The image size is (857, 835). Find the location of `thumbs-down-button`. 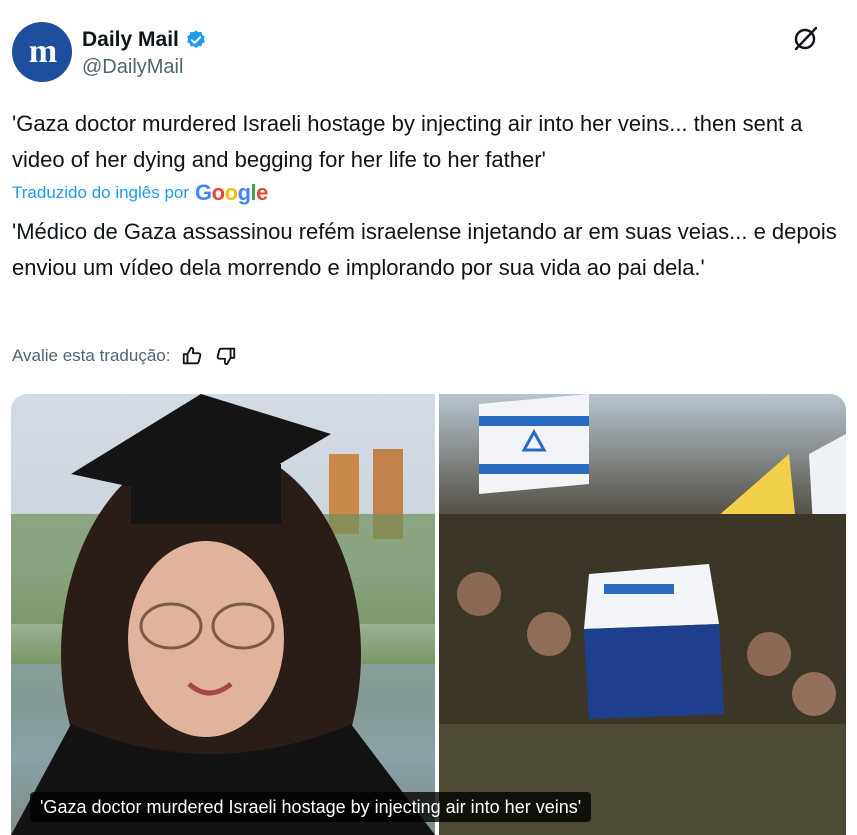

thumbs-down-button is located at coordinates (226, 356).